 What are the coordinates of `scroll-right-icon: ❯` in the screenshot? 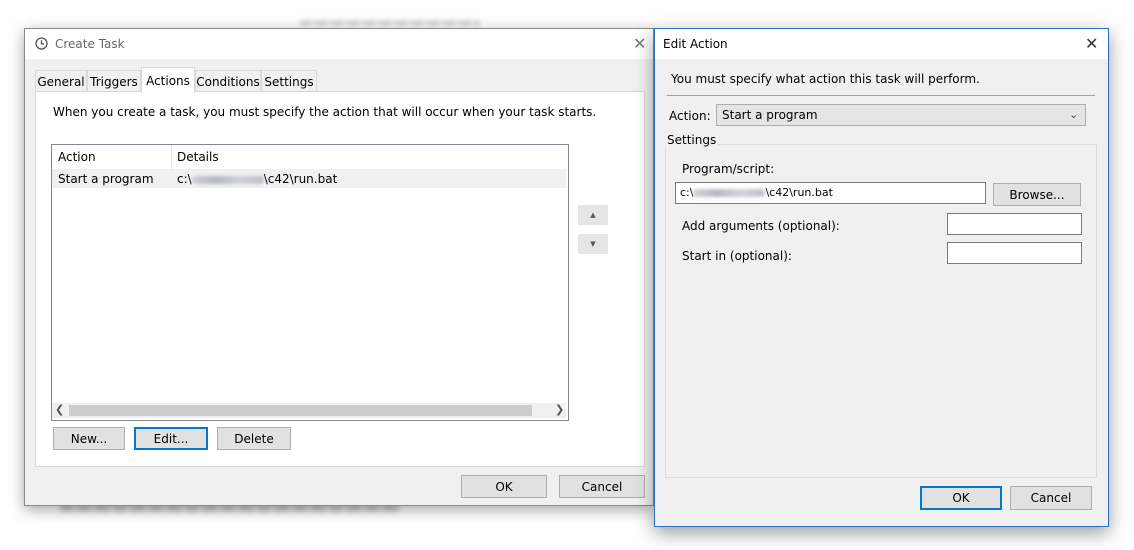 It's located at (559, 409).